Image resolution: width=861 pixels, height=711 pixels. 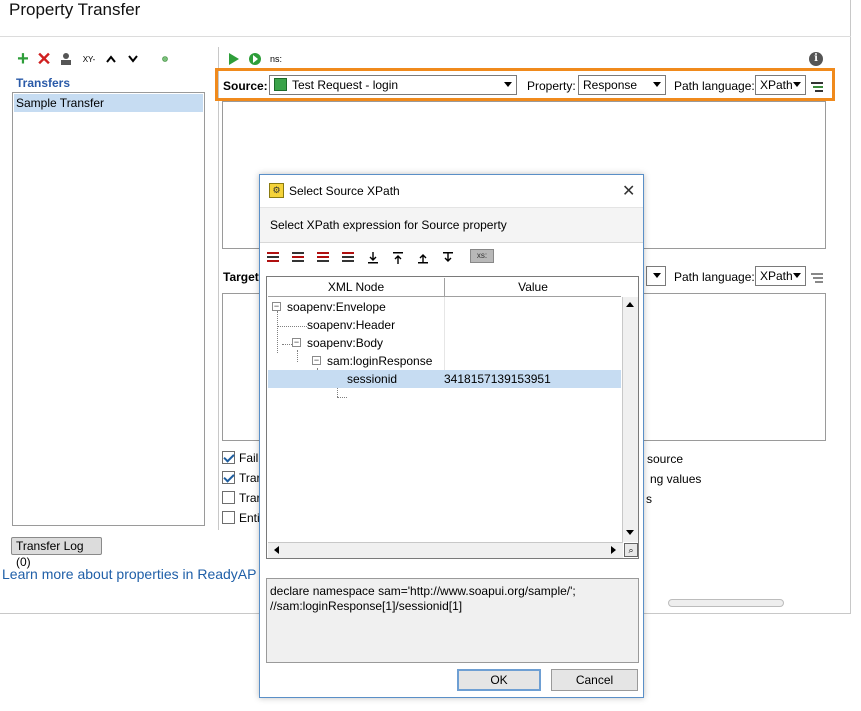 I want to click on property-select: Response, so click(x=622, y=85).